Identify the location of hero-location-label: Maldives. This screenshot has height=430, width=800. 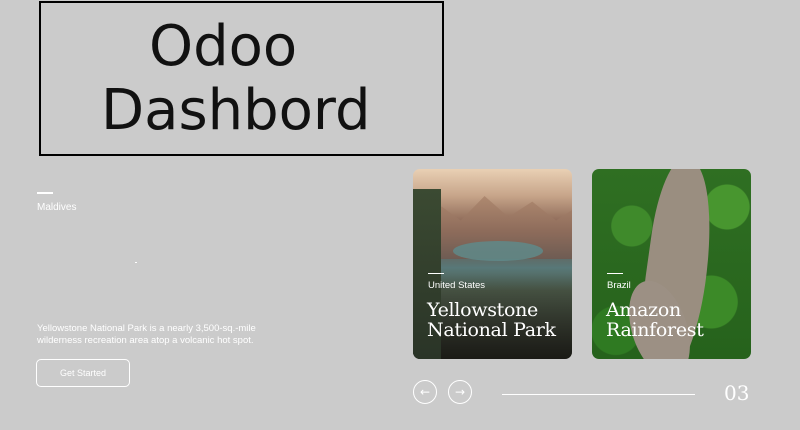
(57, 207).